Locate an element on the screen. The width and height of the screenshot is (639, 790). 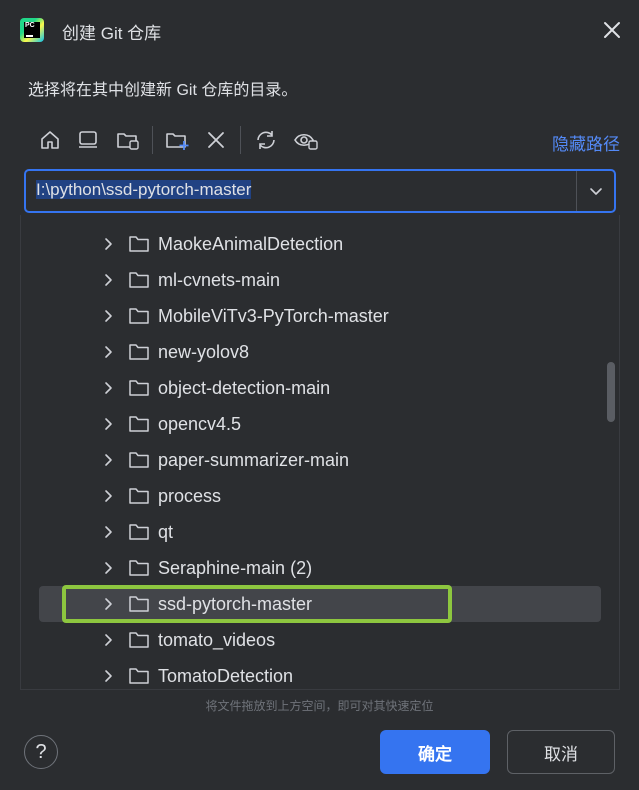
help-button: ? is located at coordinates (41, 752).